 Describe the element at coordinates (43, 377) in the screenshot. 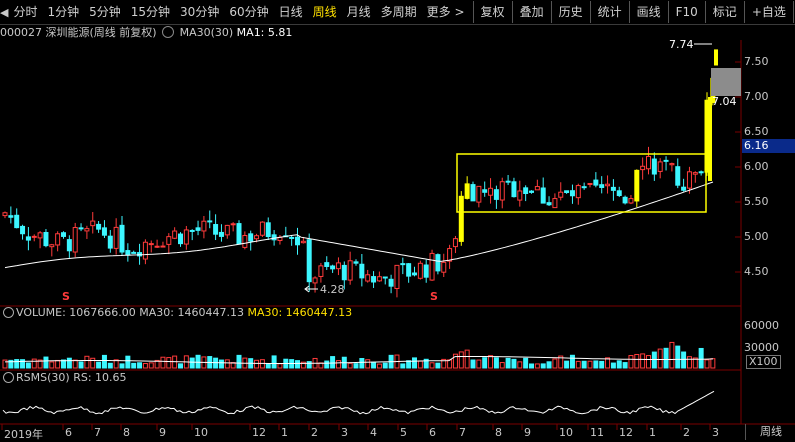

I see `rsms-name: RSMS(30)` at that location.